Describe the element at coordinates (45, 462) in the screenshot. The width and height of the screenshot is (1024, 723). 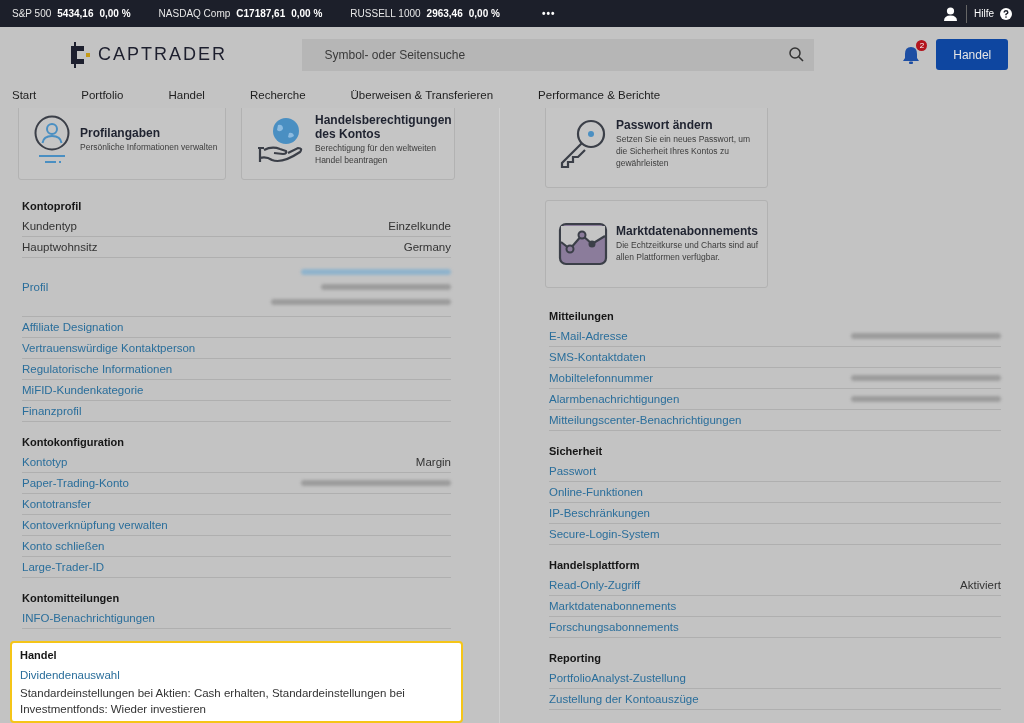
I see `settings-link: Kontotyp` at that location.